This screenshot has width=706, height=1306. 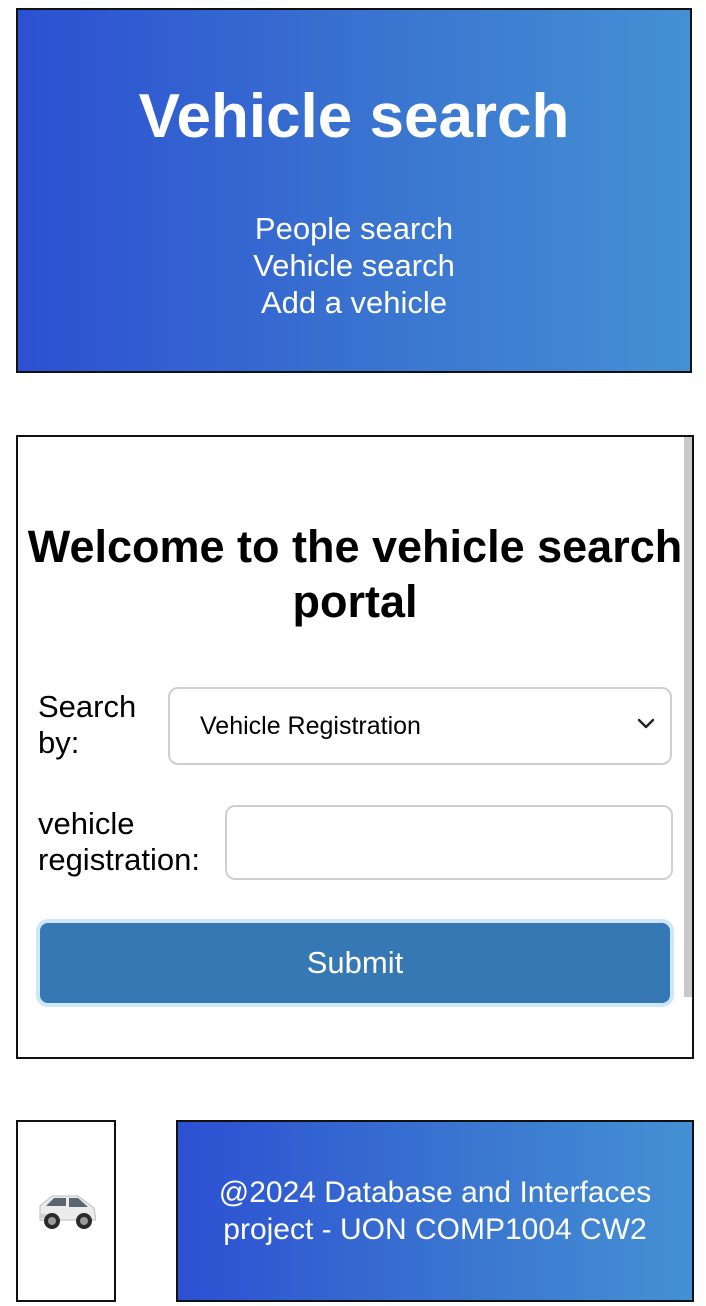 I want to click on nav-link-vehicle-search: Vehicle search, so click(x=354, y=265).